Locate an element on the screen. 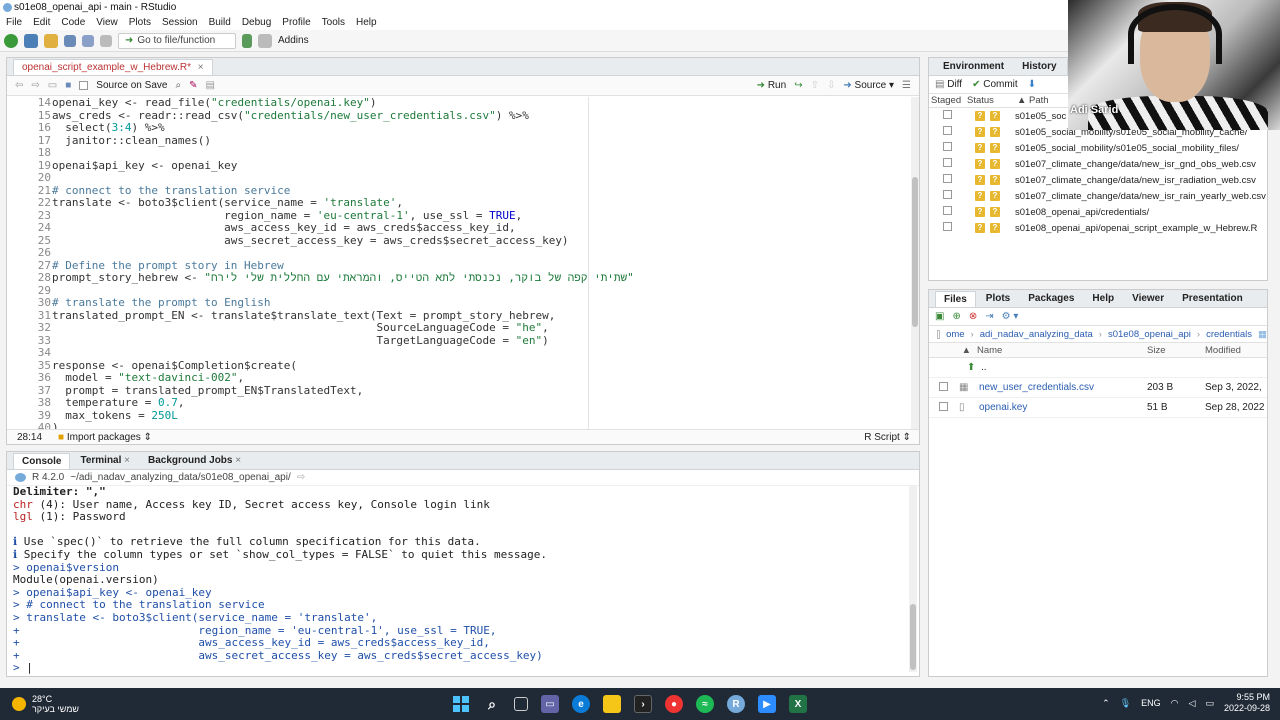 The width and height of the screenshot is (1280, 720). tab-files: Files is located at coordinates (955, 299).